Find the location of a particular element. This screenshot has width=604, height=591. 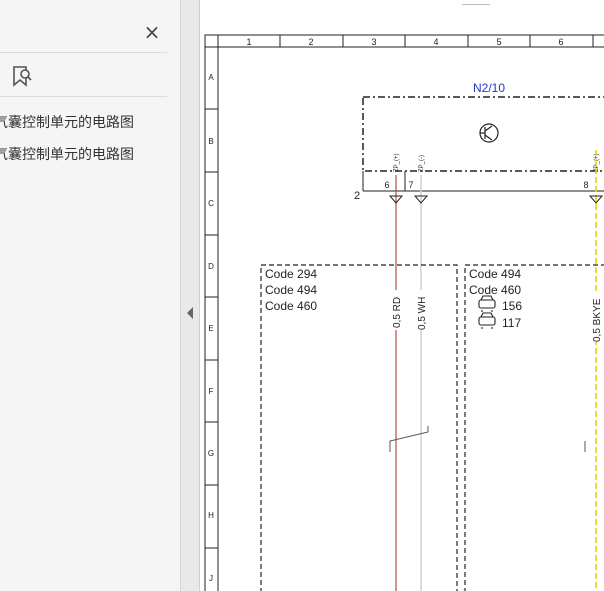

option-code: Code 294 is located at coordinates (291, 274).